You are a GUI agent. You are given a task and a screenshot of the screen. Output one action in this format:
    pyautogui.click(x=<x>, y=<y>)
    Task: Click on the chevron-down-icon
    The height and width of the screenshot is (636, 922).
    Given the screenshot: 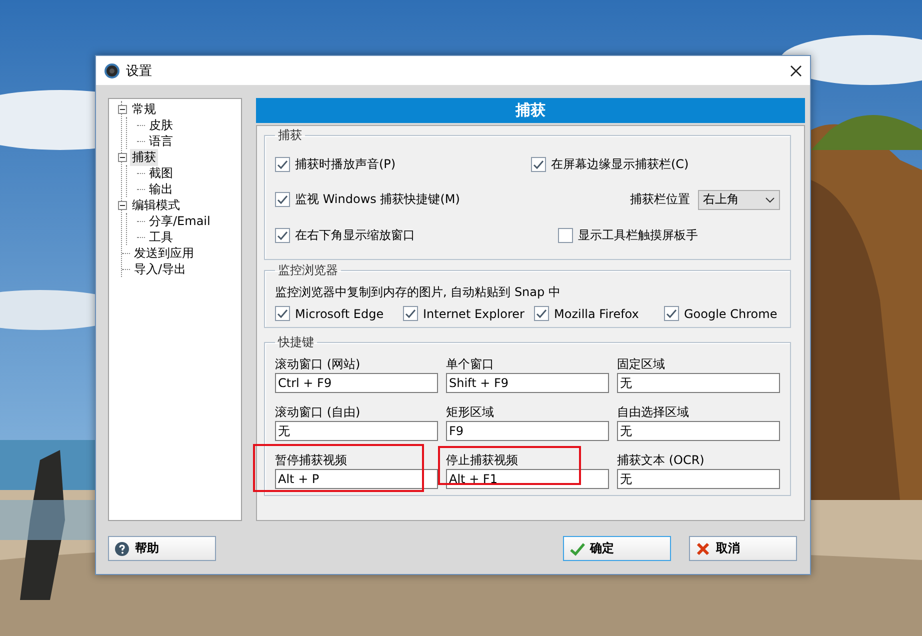 What is the action you would take?
    pyautogui.click(x=770, y=199)
    